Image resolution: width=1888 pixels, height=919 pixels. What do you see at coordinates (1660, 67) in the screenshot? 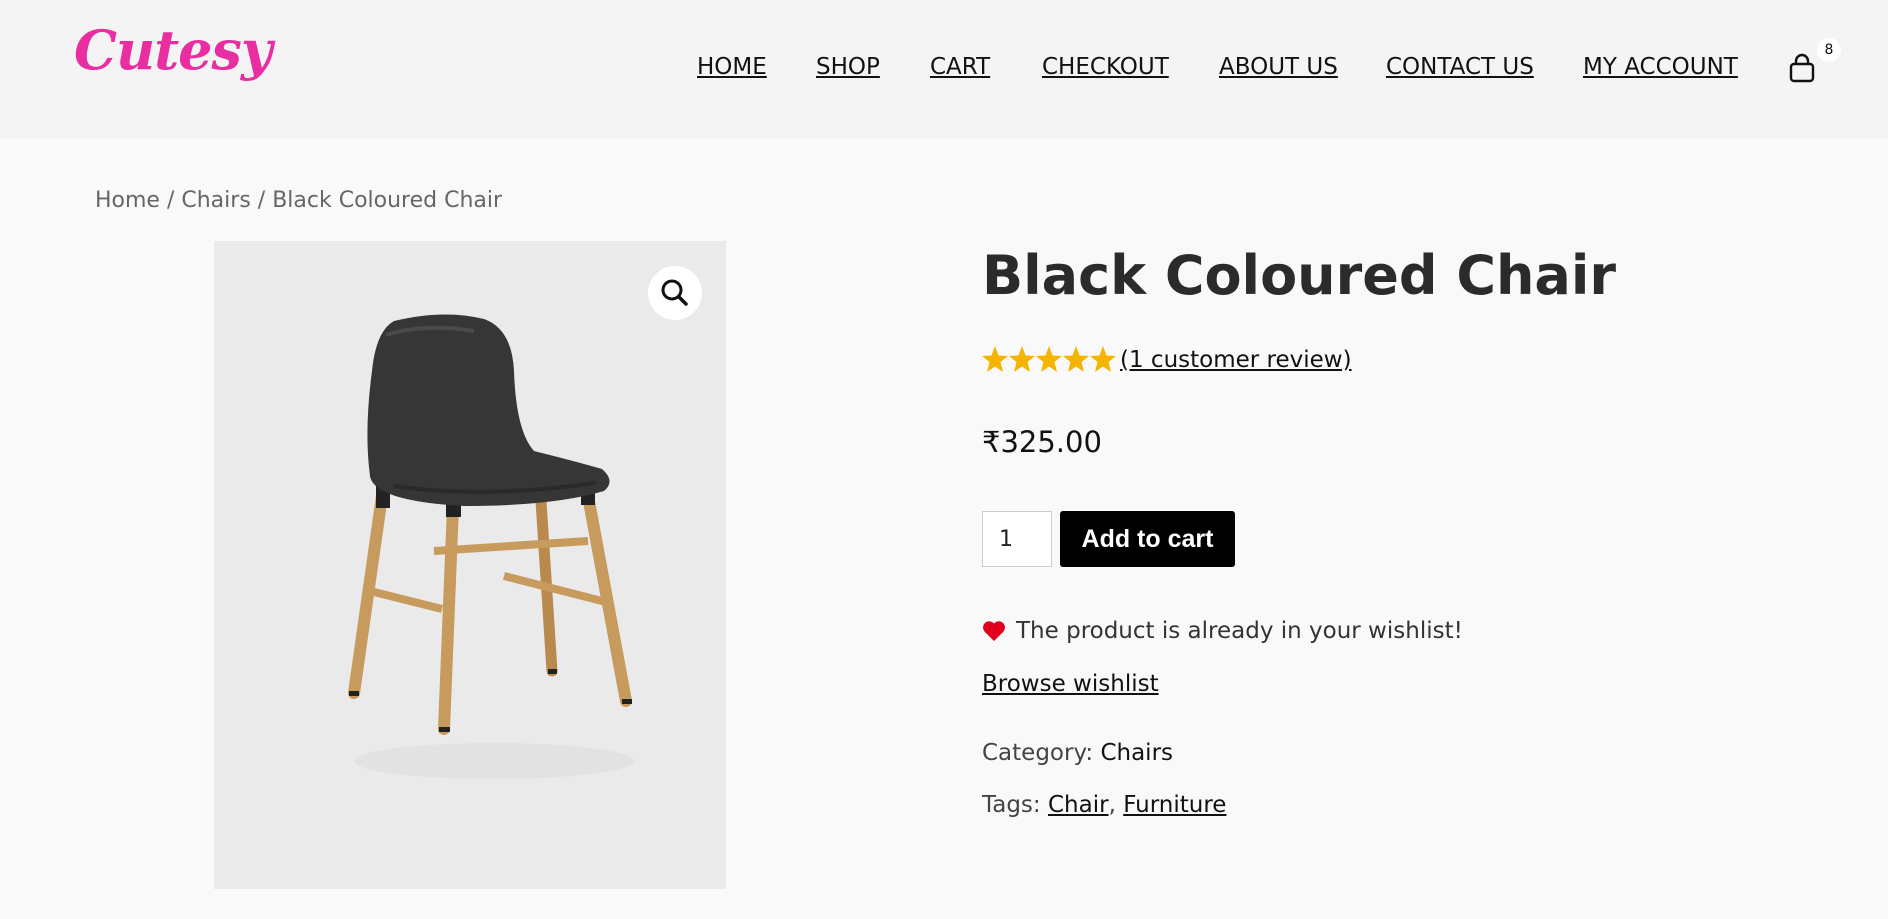
I see `nav-item-my-account: MY ACCOUNT` at bounding box center [1660, 67].